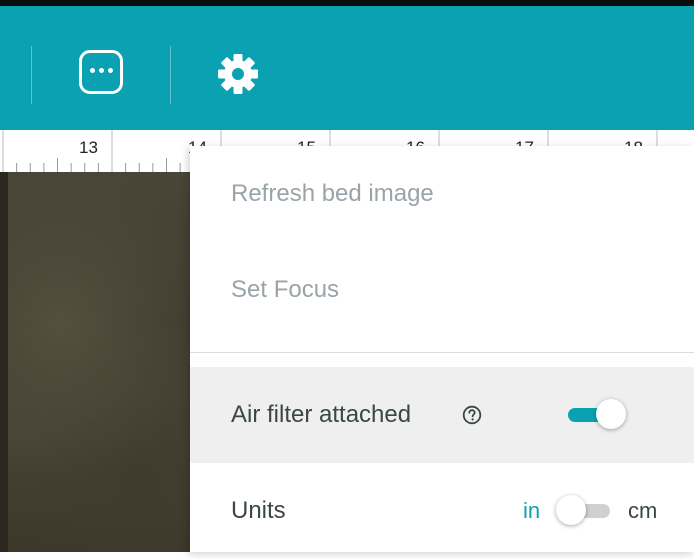 The width and height of the screenshot is (694, 559). What do you see at coordinates (442, 290) in the screenshot?
I see `menu-item-set-focus: Set Focus` at bounding box center [442, 290].